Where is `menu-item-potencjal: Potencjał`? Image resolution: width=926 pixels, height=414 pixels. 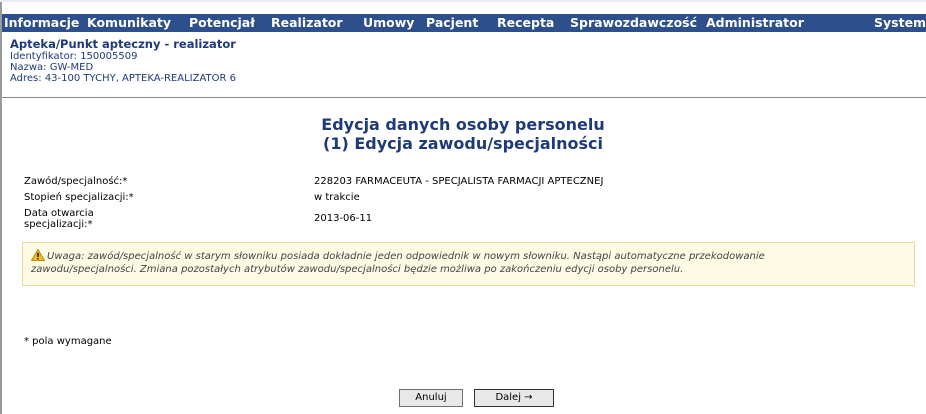 menu-item-potencjal: Potencjał is located at coordinates (222, 23).